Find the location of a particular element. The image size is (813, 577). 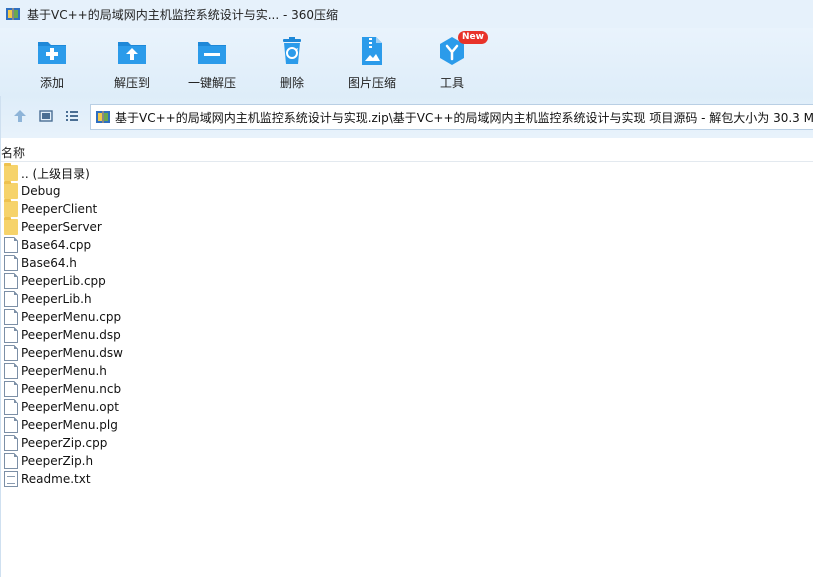

image-compress-icon is located at coordinates (372, 51).